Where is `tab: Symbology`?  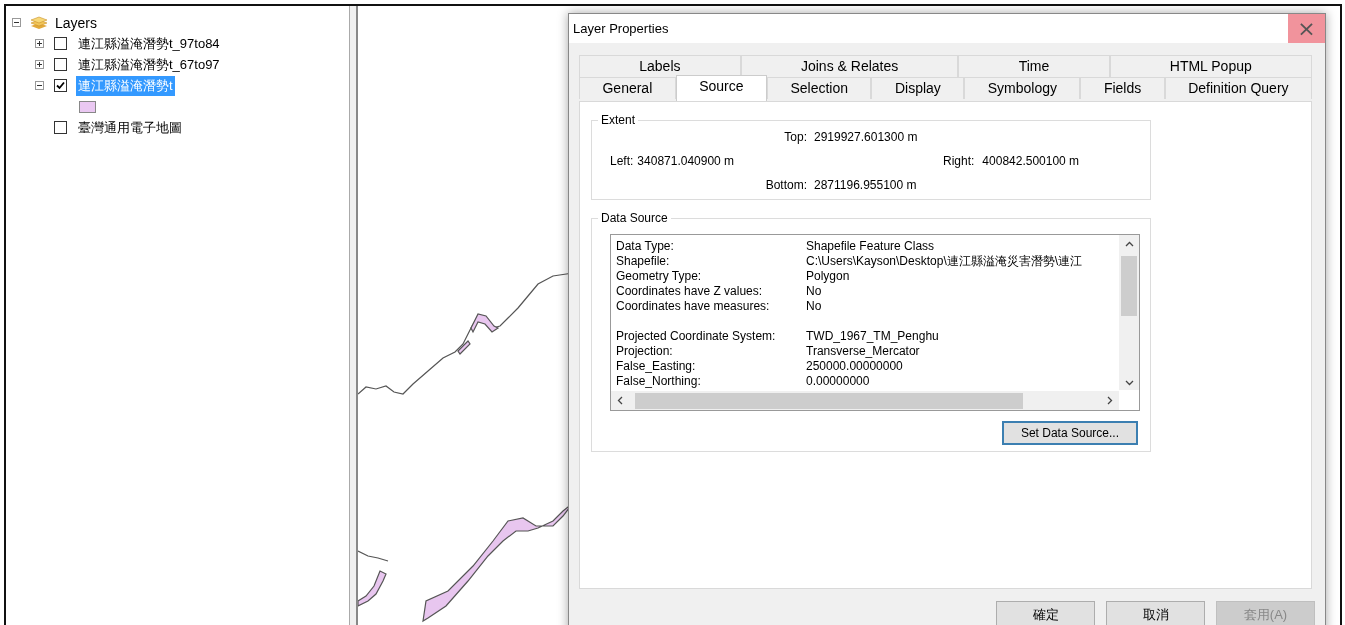
tab: Symbology is located at coordinates (1022, 88).